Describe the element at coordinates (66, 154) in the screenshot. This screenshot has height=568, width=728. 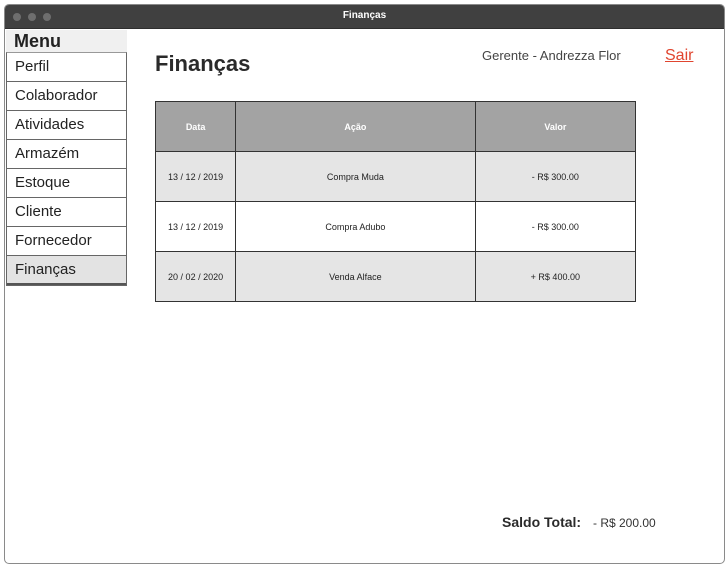
I see `sidebar-item-armazem: Armazém` at that location.